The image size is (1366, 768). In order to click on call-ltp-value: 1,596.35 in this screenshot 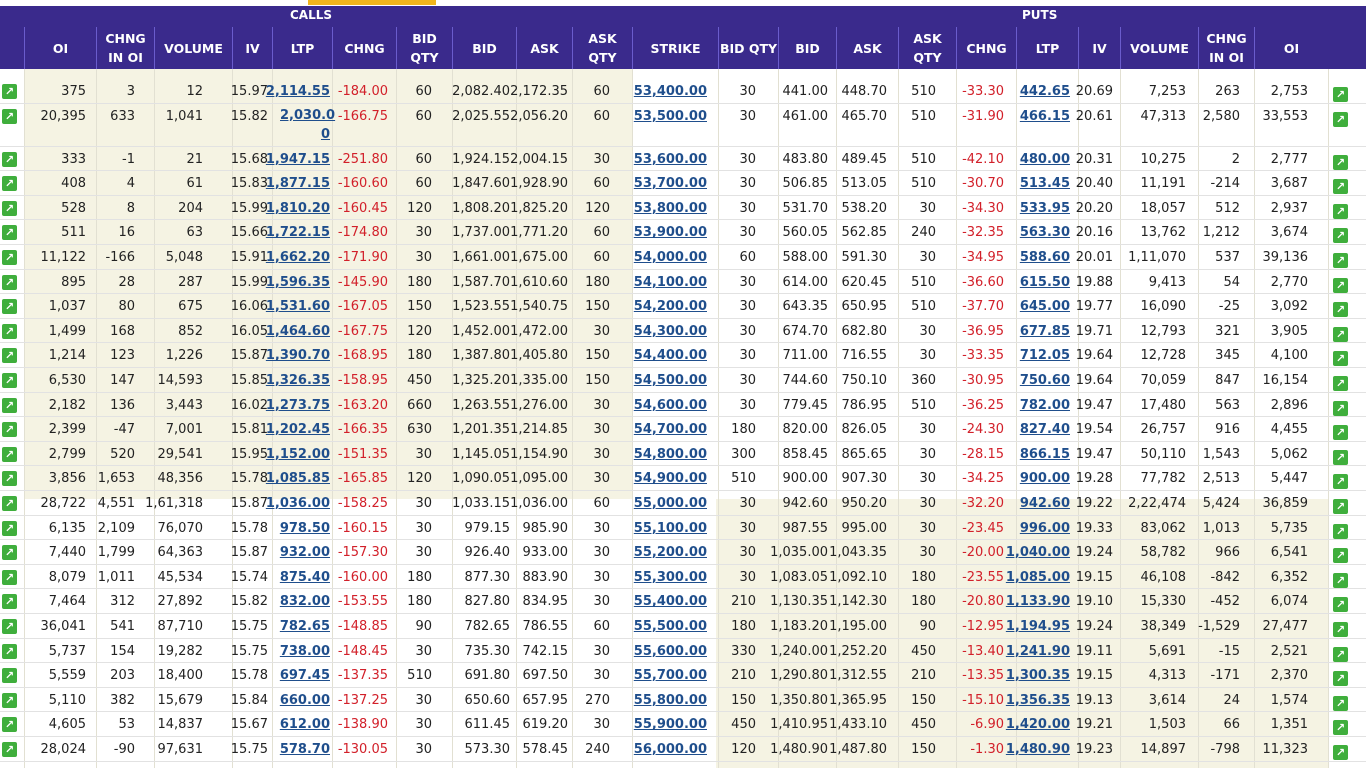, I will do `click(298, 282)`.